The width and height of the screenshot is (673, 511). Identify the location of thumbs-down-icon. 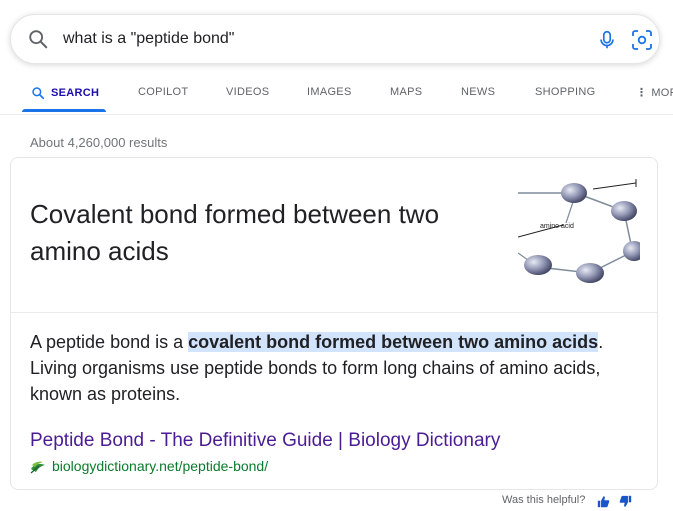
(625, 501).